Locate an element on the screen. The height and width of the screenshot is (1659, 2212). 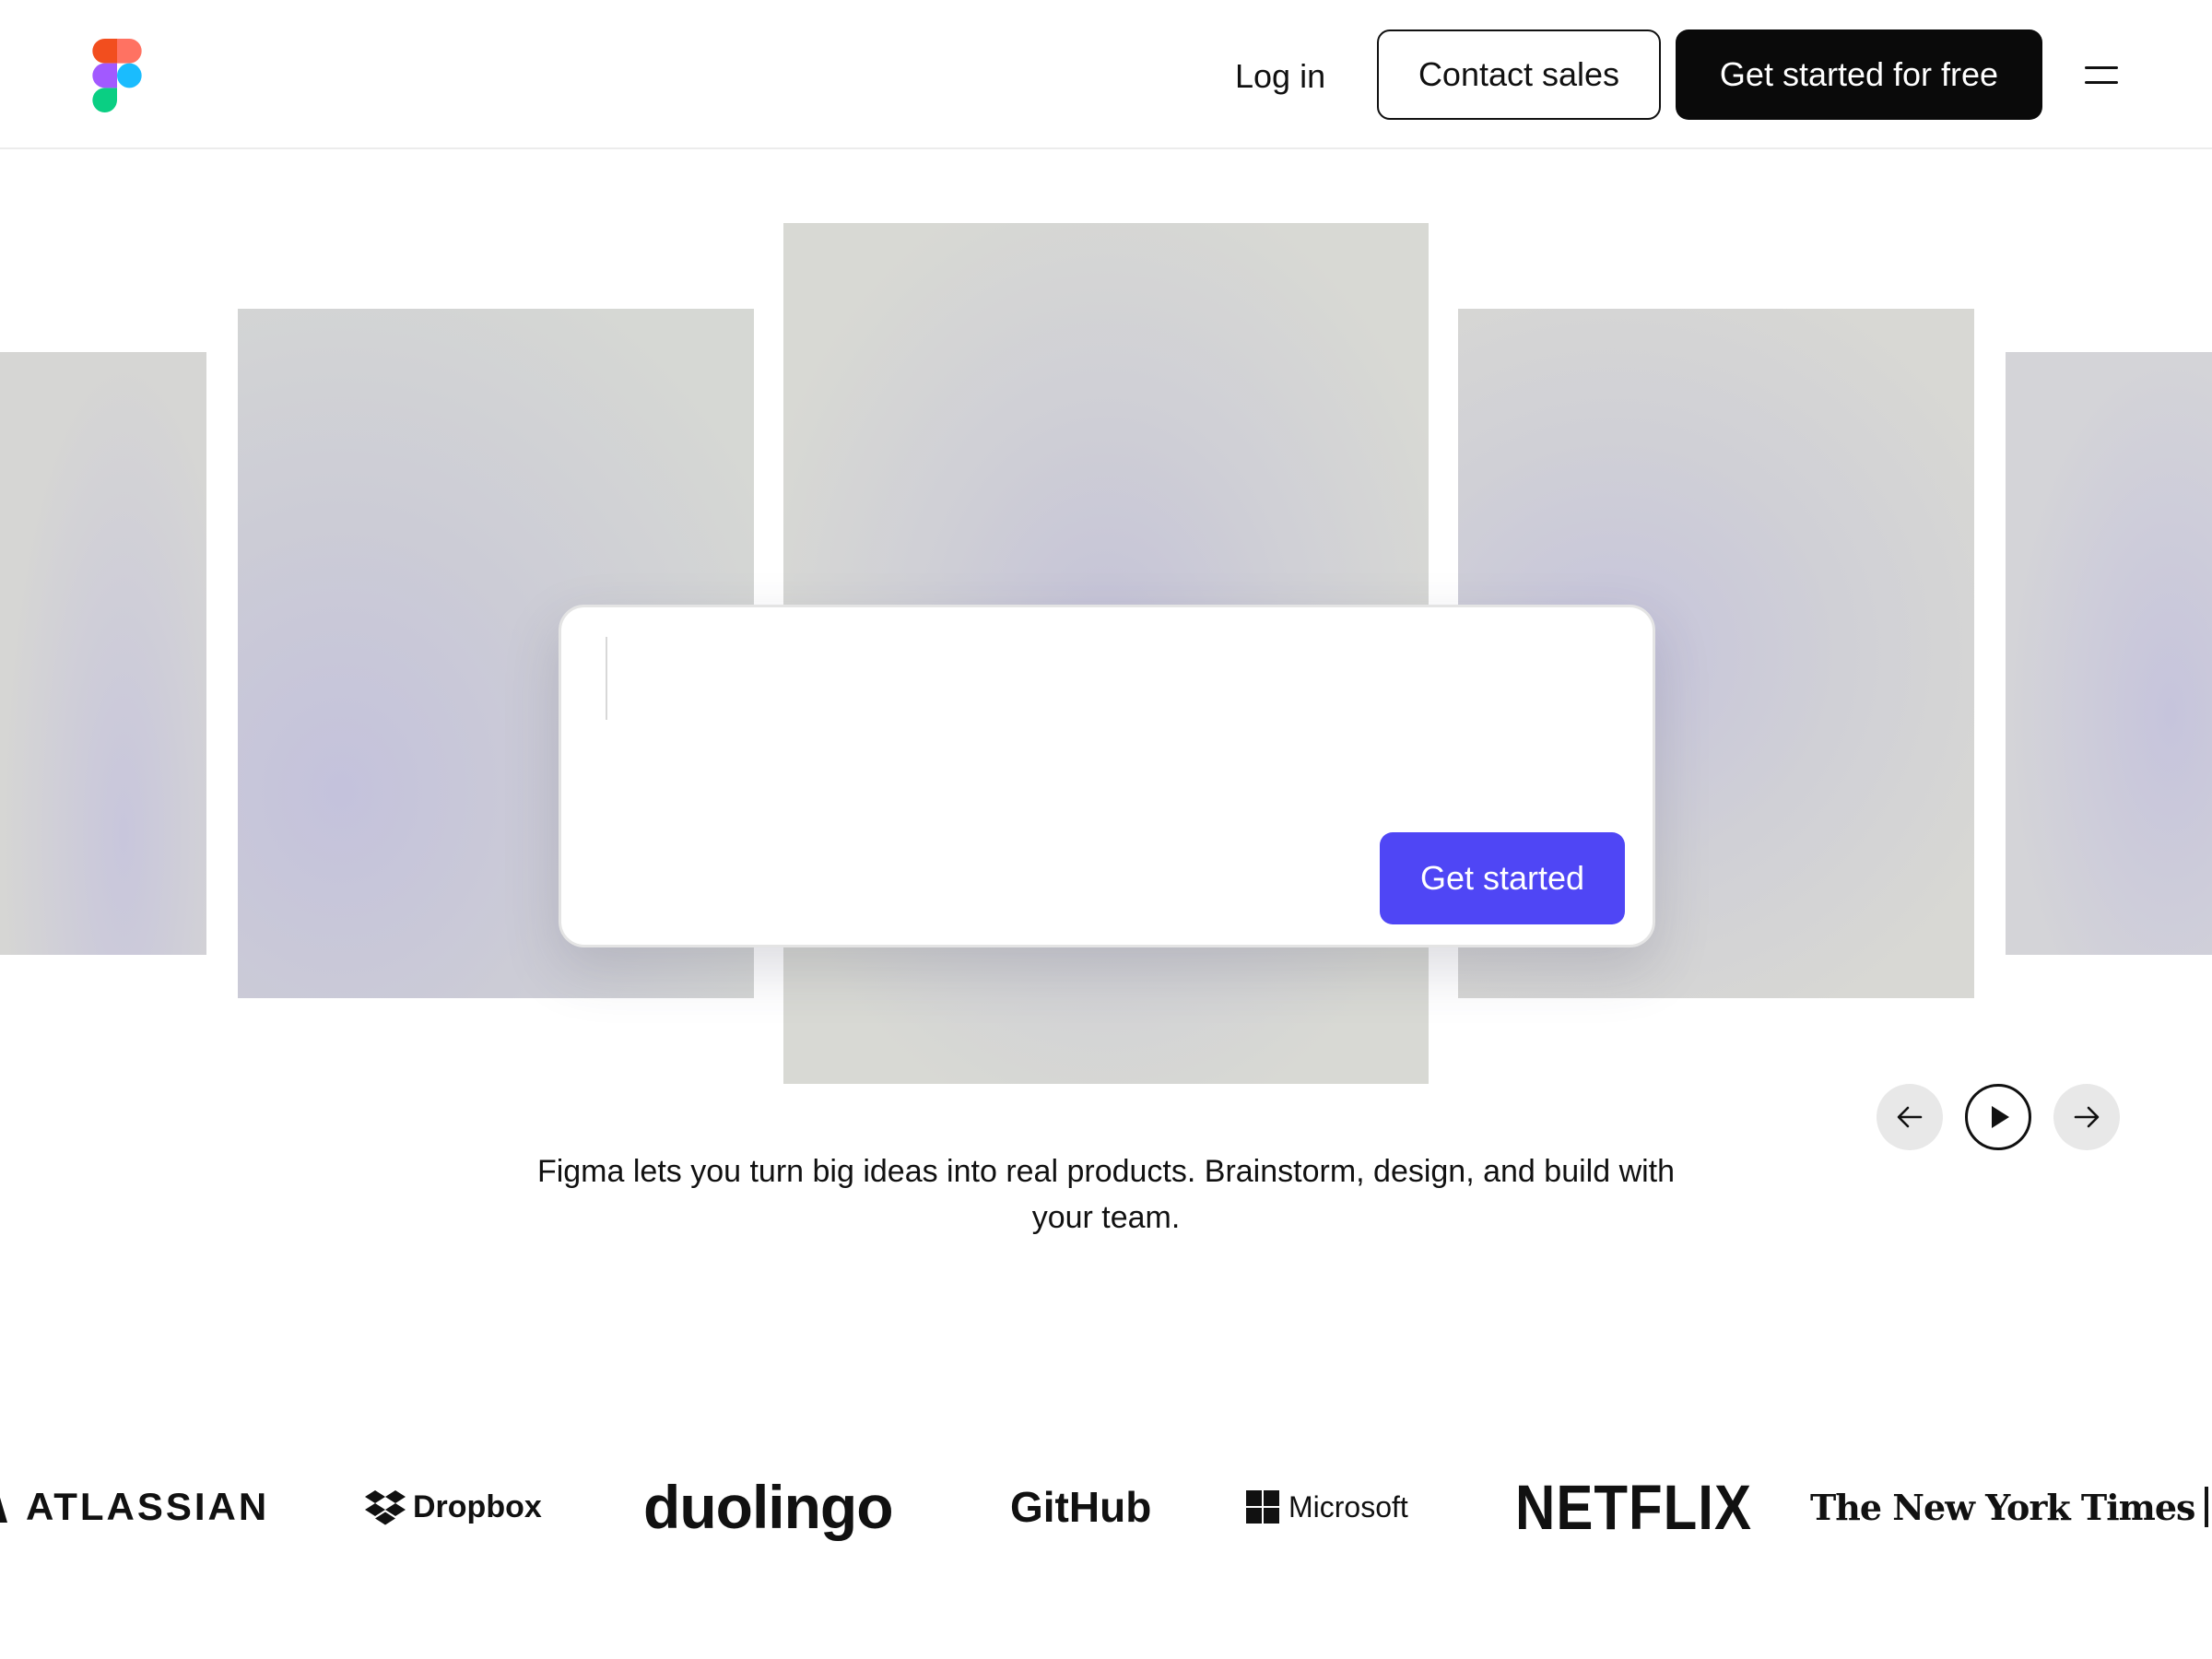
carousel-prev-button is located at coordinates (1910, 1117).